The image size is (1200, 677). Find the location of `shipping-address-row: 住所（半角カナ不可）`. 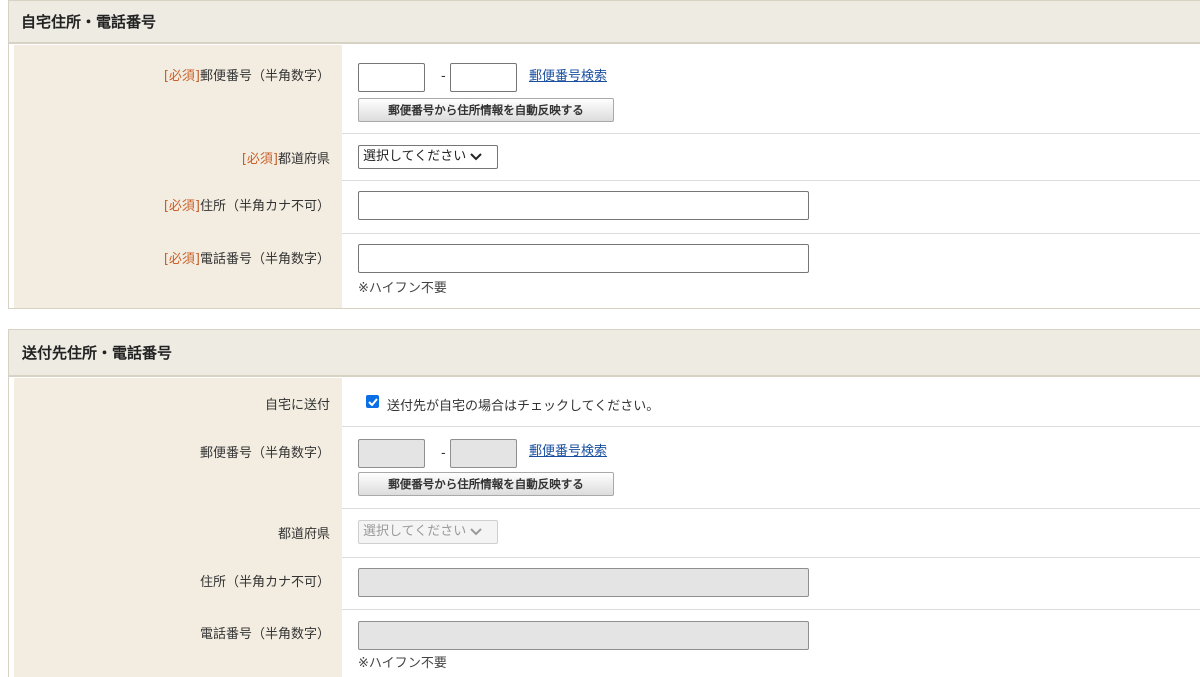

shipping-address-row: 住所（半角カナ不可） is located at coordinates (607, 583).